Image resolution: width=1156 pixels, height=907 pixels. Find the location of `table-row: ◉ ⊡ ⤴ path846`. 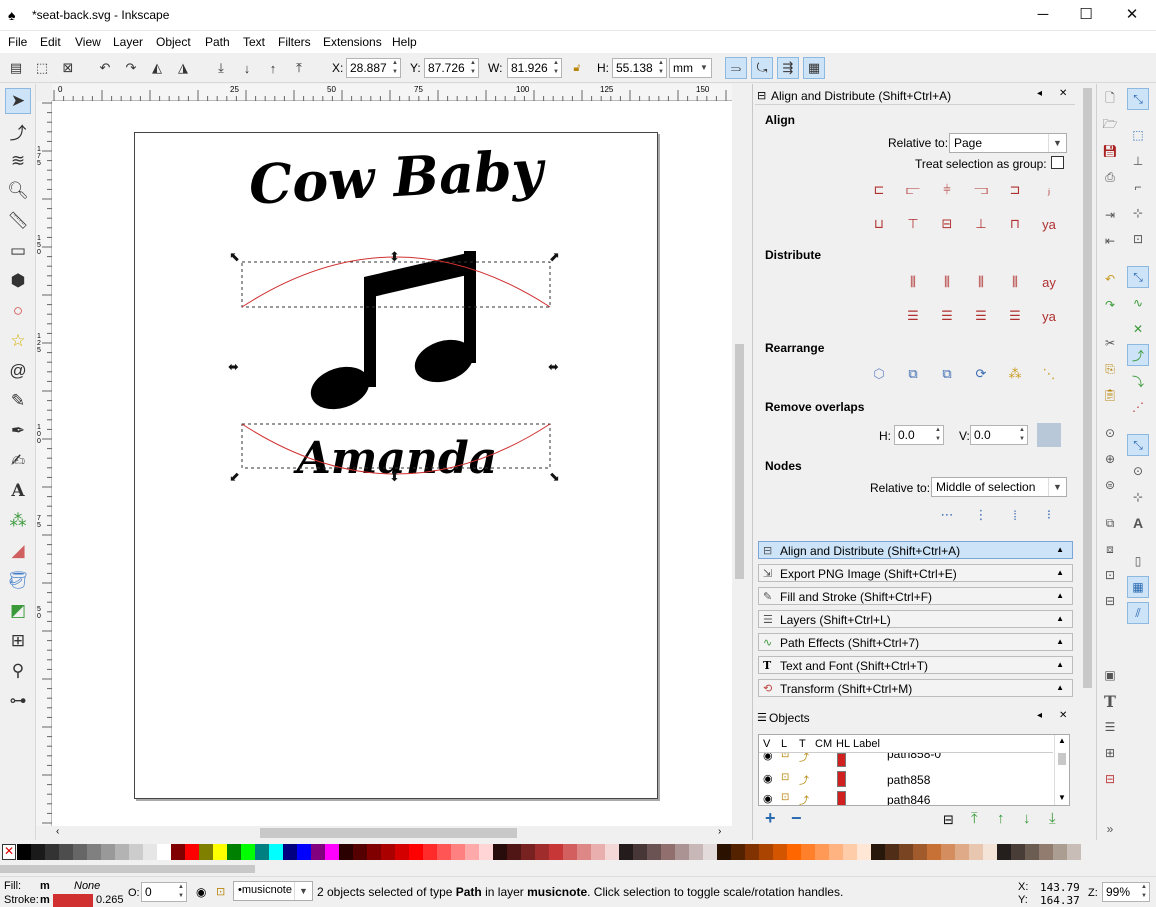

table-row: ◉ ⊡ ⤴ path846 is located at coordinates (906, 797).